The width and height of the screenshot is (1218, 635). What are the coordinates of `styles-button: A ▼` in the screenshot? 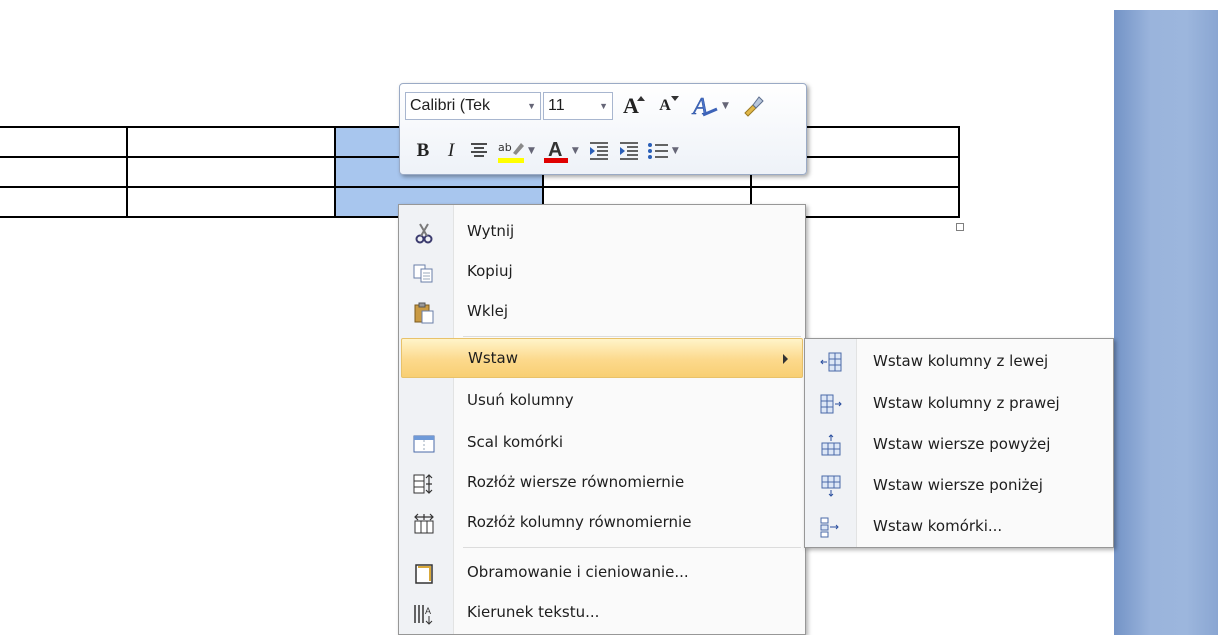 It's located at (710, 106).